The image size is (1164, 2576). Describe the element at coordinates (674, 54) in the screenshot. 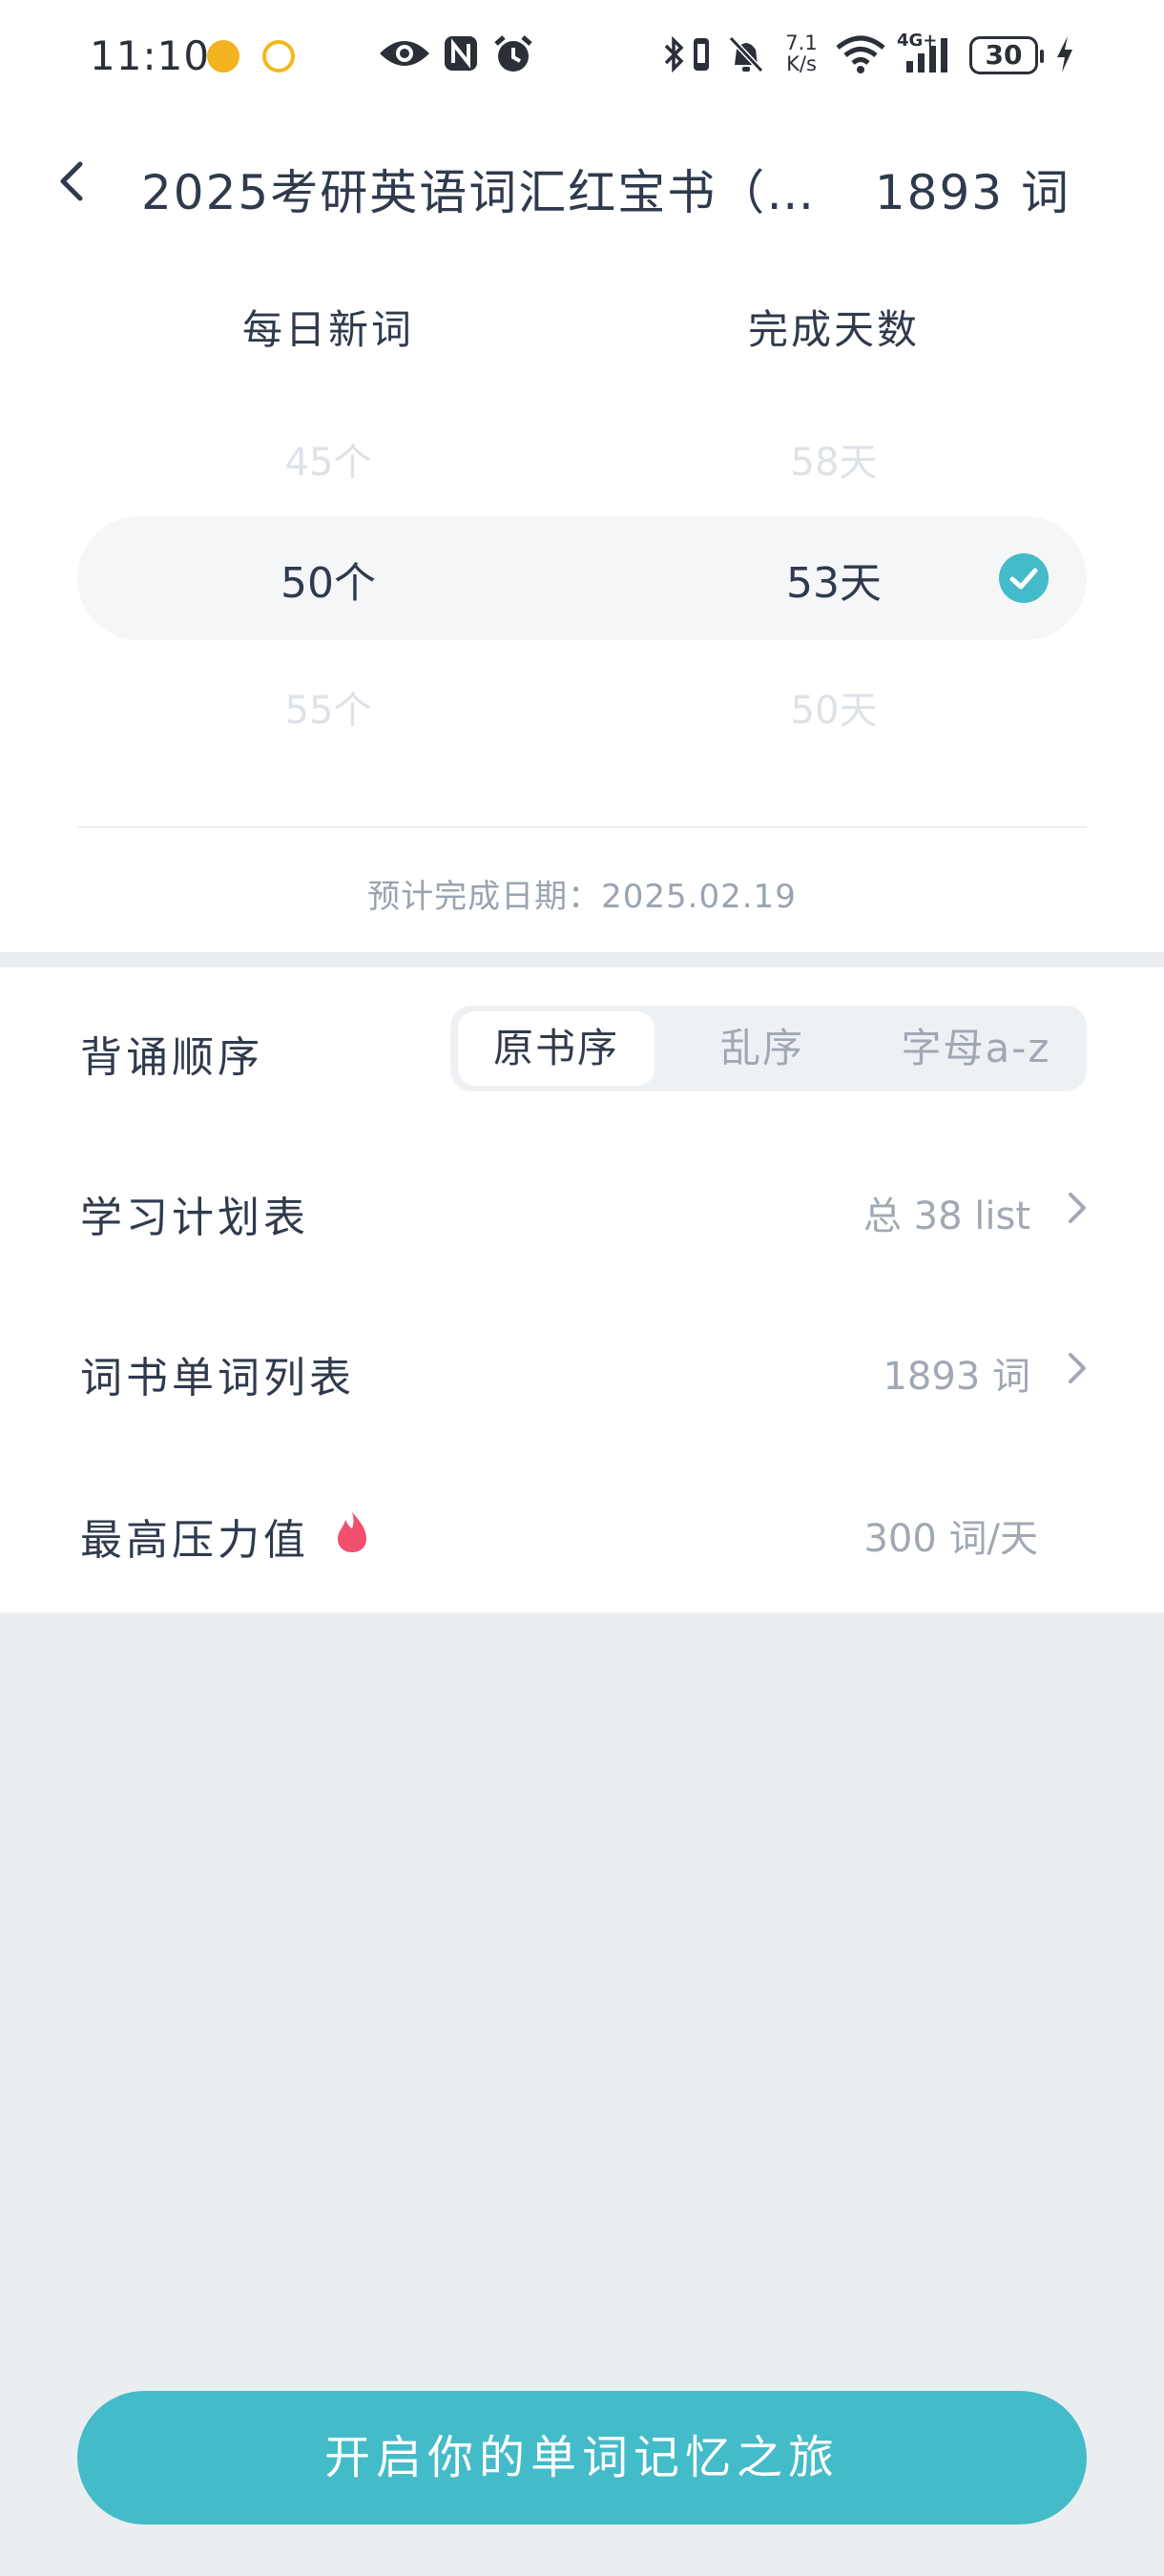

I see `bluetooth-icon` at that location.